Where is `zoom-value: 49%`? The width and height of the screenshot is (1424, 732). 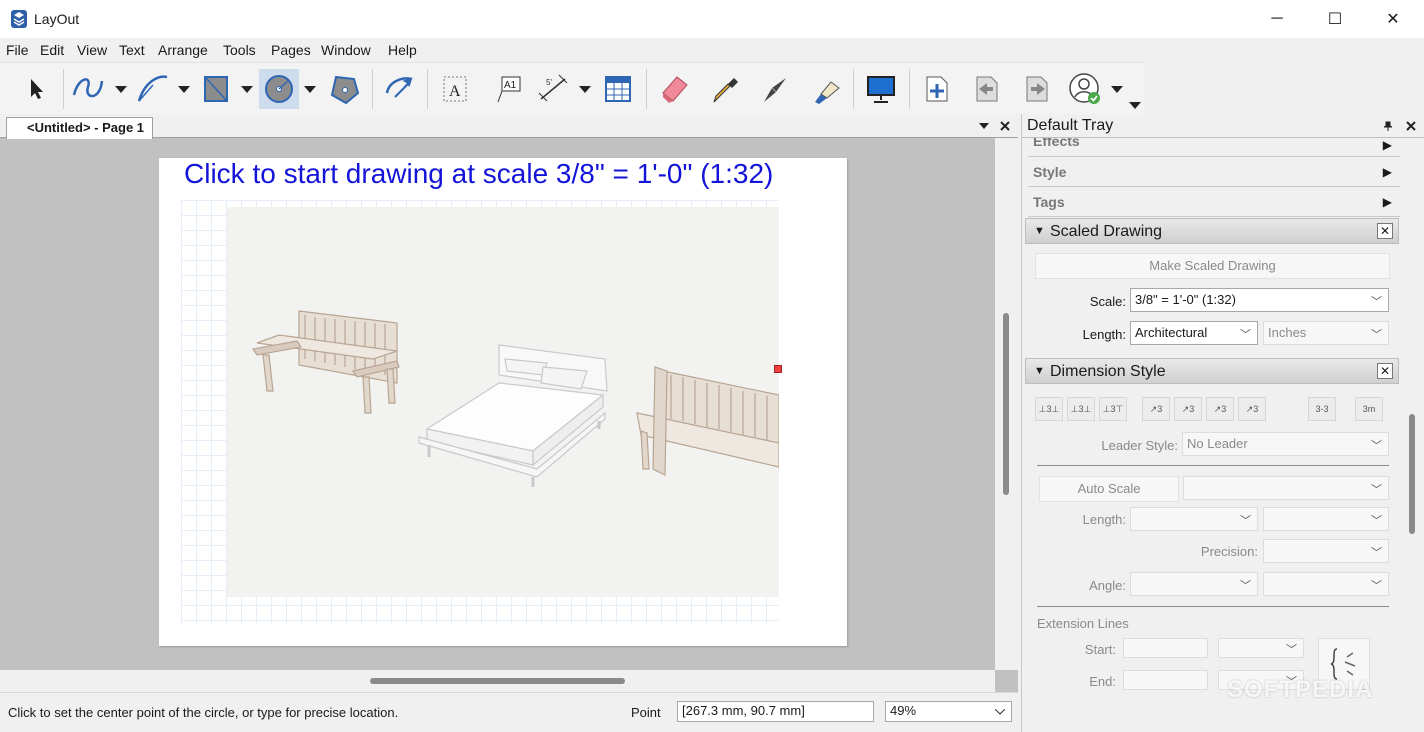 zoom-value: 49% is located at coordinates (903, 710).